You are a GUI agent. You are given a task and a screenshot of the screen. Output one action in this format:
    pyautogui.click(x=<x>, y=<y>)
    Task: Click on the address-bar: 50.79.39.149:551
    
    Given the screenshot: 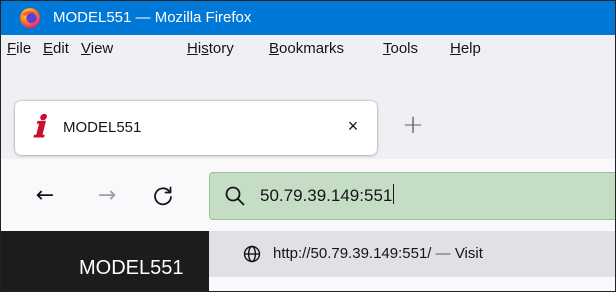 What is the action you would take?
    pyautogui.click(x=412, y=196)
    